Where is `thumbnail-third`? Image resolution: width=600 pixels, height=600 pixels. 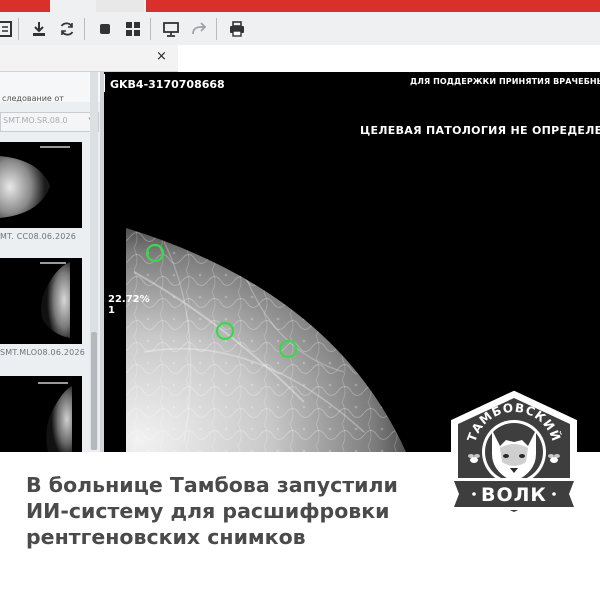 thumbnail-third is located at coordinates (41, 414).